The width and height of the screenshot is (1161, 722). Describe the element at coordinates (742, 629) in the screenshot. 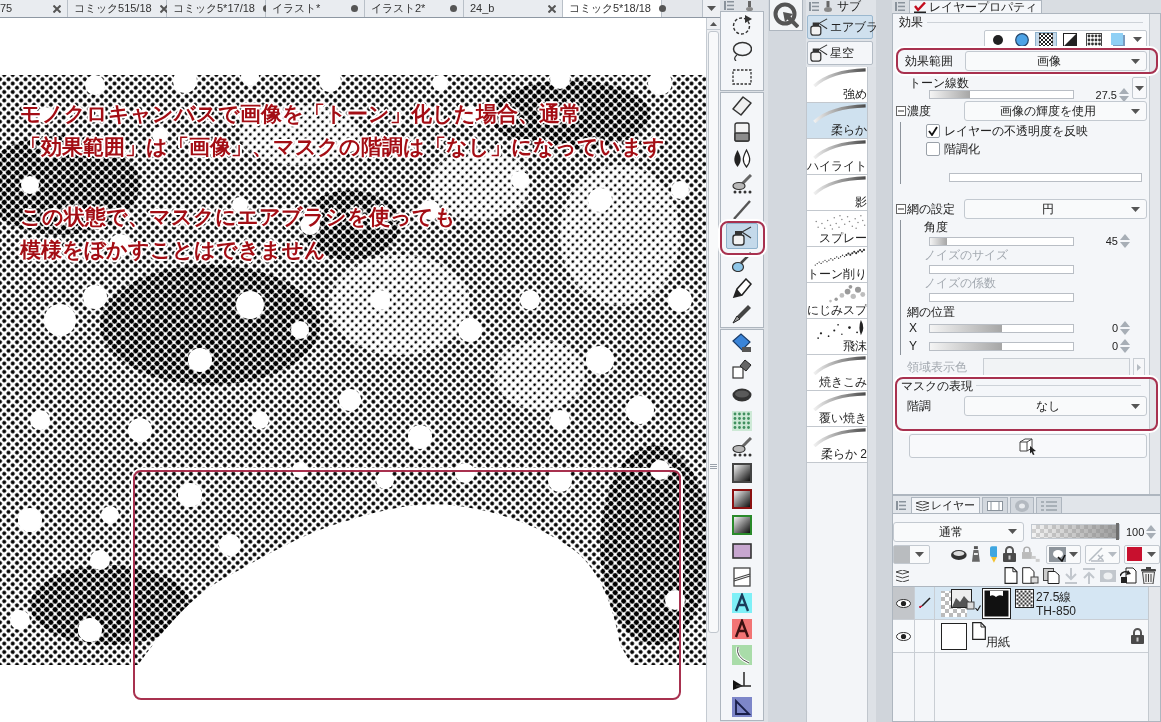

I see `text-tool-icon` at that location.